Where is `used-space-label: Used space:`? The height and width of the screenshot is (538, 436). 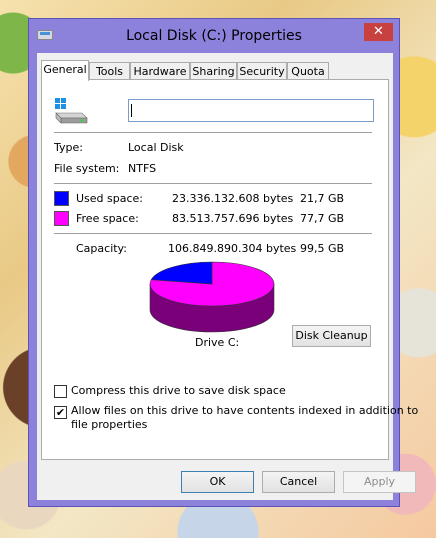
used-space-label: Used space: is located at coordinates (110, 198).